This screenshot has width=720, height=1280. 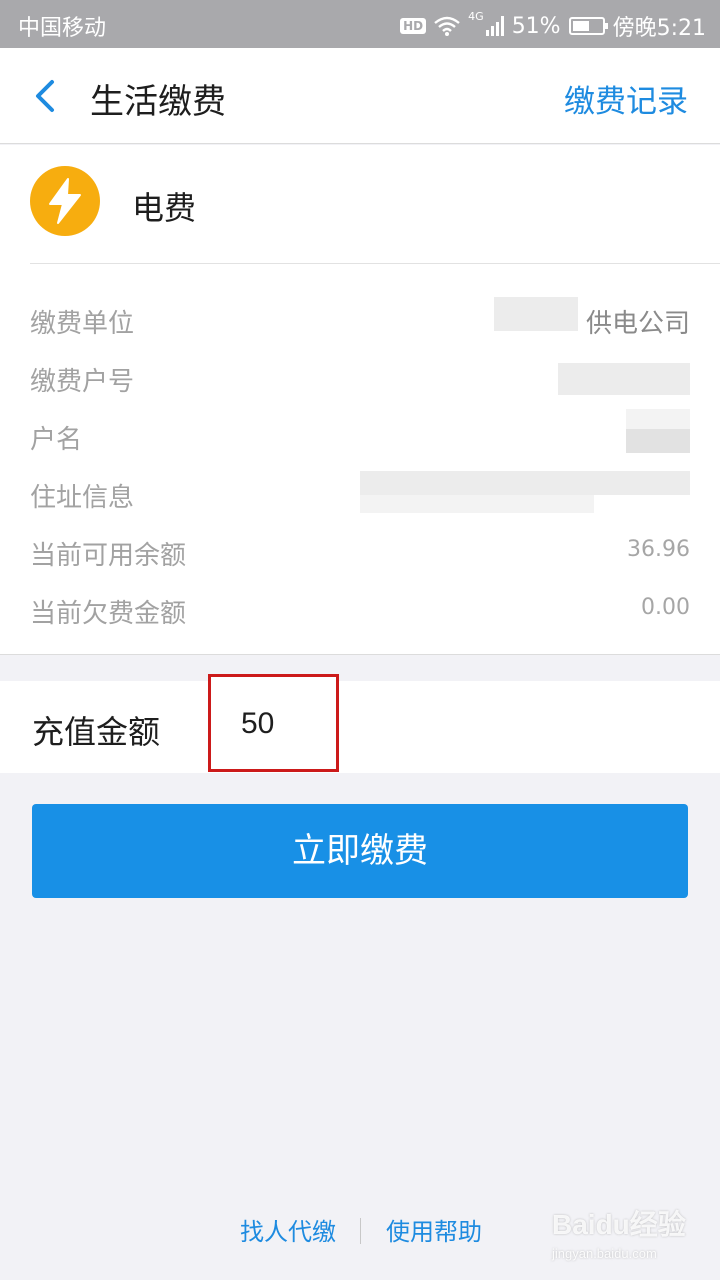 I want to click on page-title: 生活缴费, so click(x=158, y=102).